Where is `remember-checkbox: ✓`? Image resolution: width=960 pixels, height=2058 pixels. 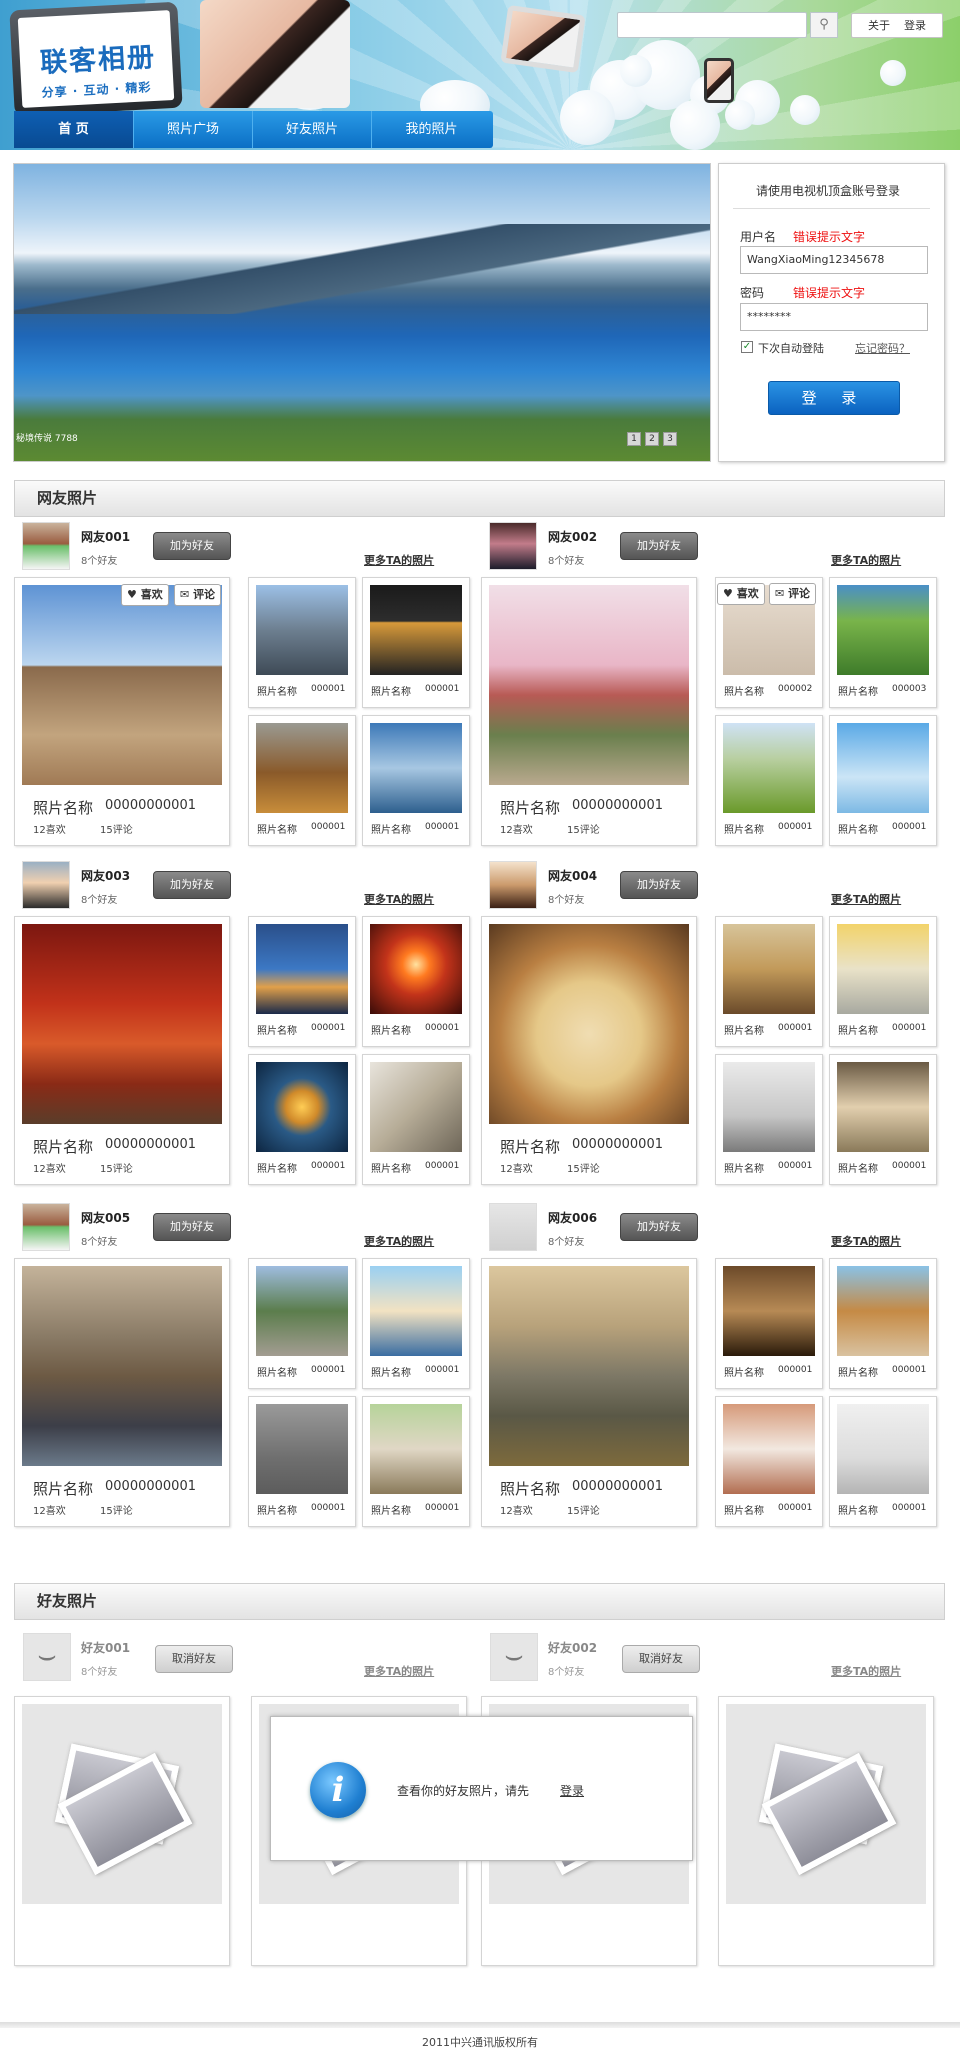 remember-checkbox: ✓ is located at coordinates (747, 347).